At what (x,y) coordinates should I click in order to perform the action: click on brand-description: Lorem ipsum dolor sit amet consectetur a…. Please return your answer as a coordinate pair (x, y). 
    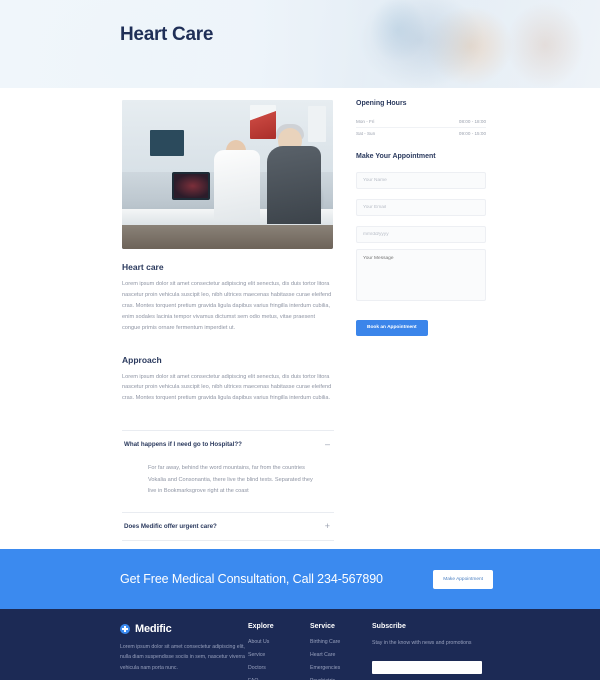
    Looking at the image, I should click on (182, 657).